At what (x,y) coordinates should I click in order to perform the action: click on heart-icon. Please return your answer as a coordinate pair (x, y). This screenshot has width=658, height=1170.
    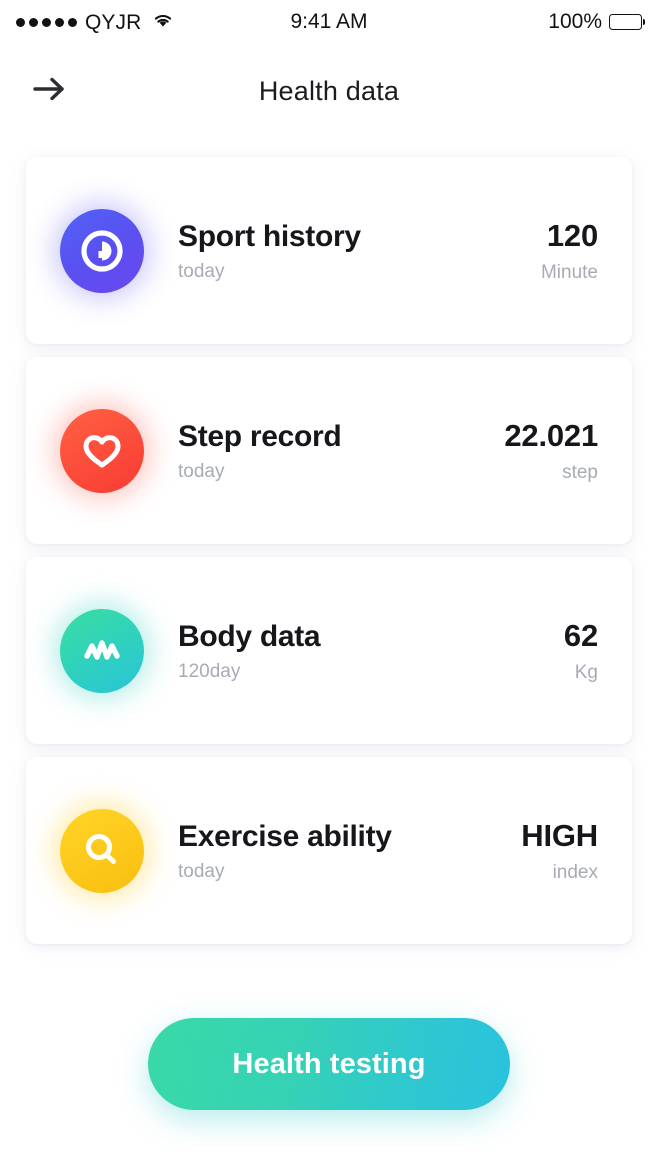
    Looking at the image, I should click on (102, 450).